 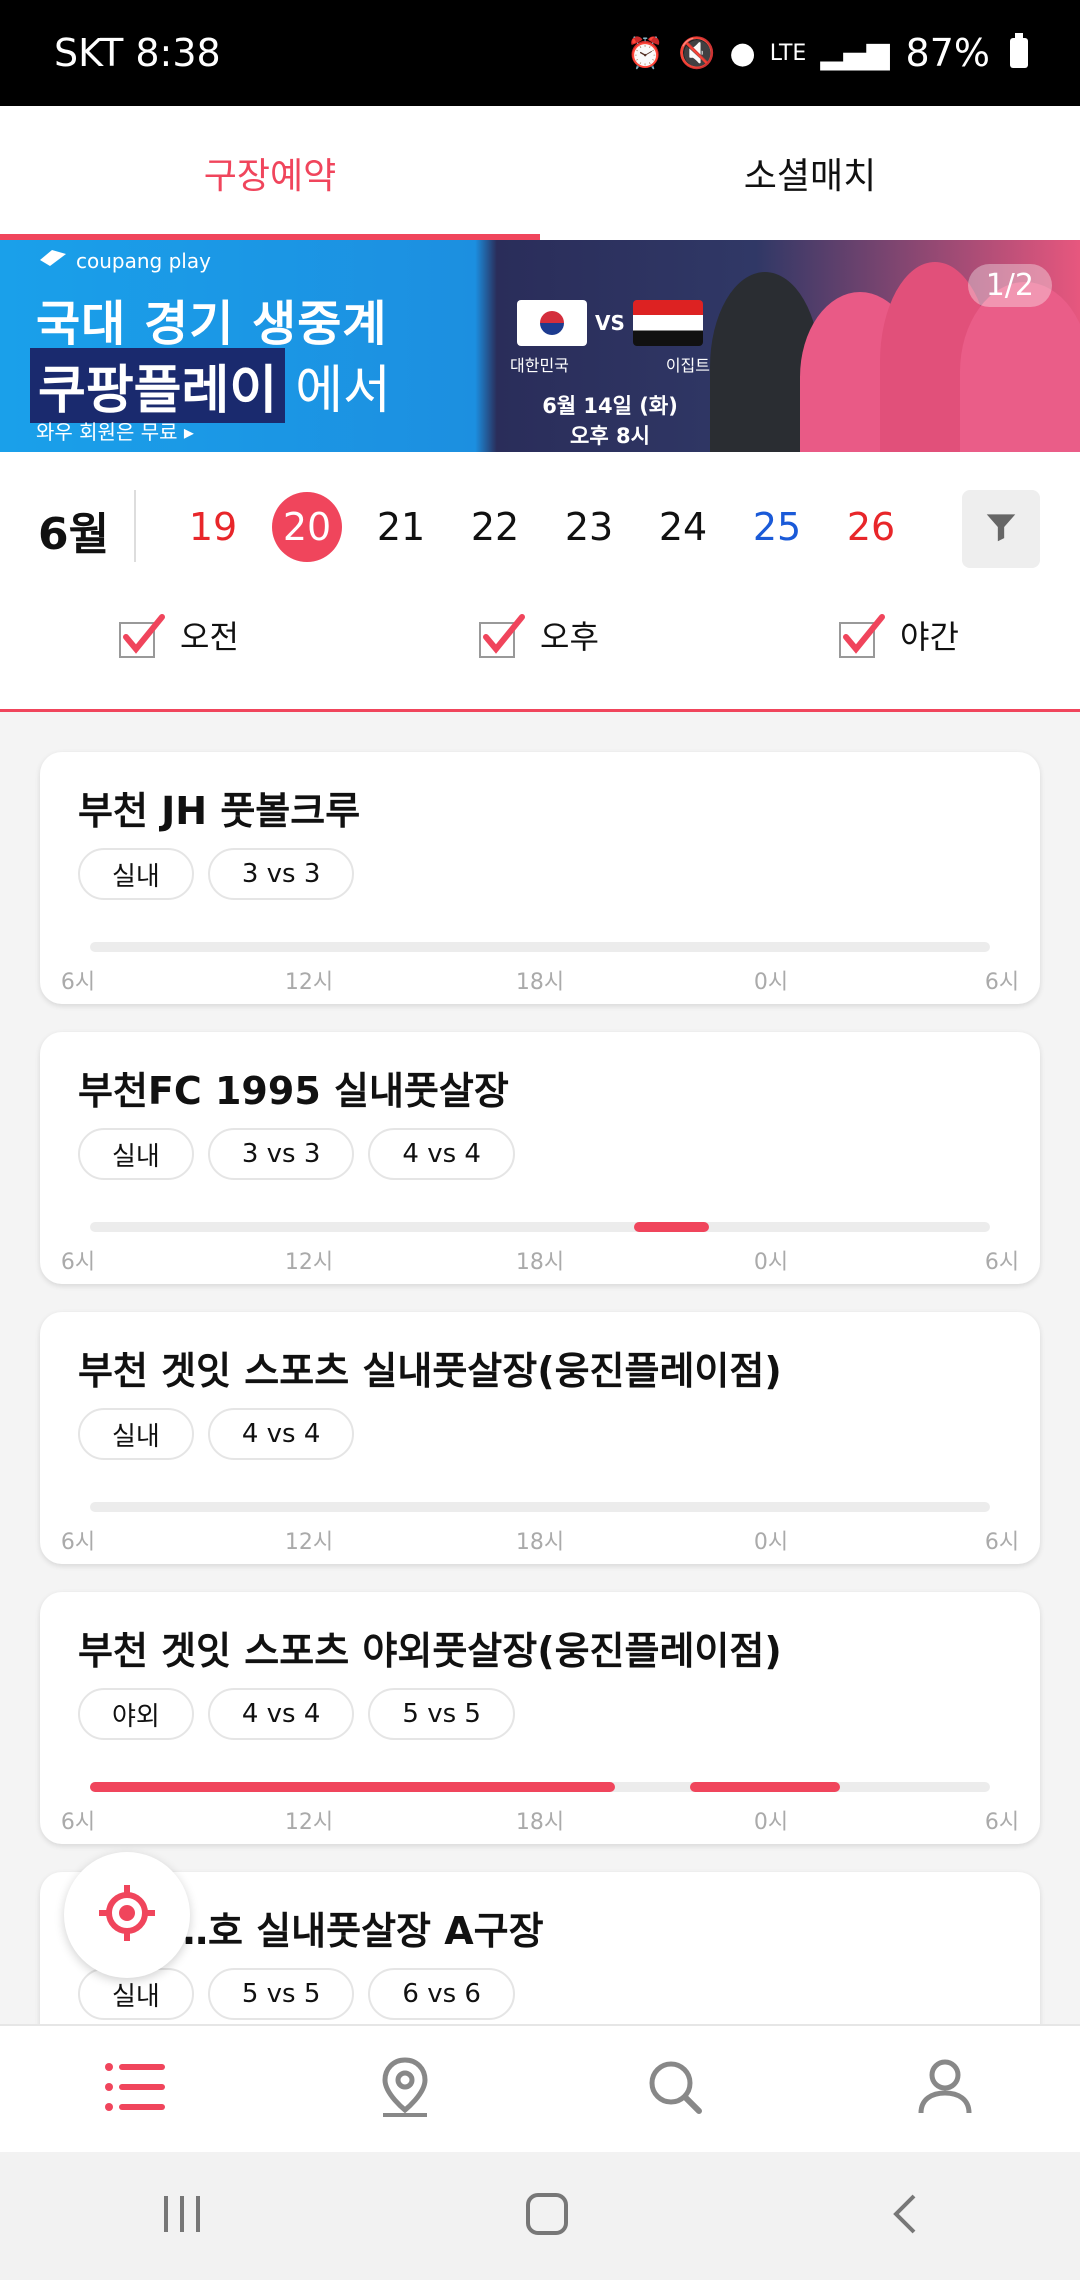 I want to click on banner-brand-name: coupang play, so click(x=143, y=260).